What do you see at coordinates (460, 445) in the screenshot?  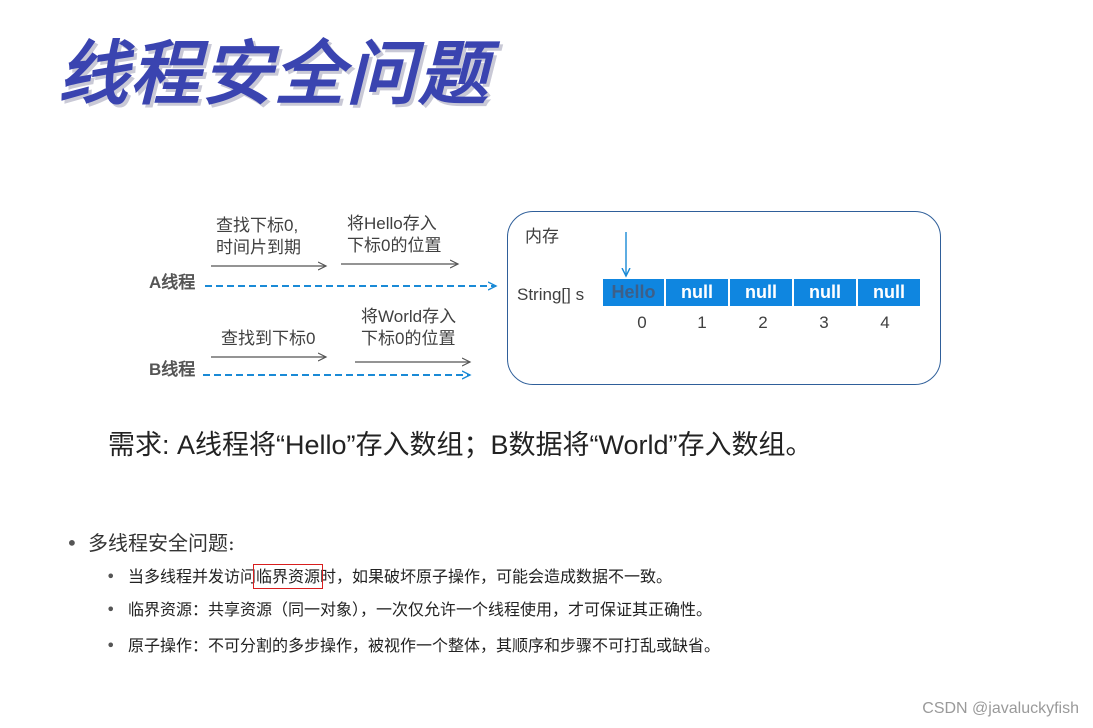 I see `requirement-text: 需求: A线程将“Hello”存入数组；B数据将“World”存入数组。` at bounding box center [460, 445].